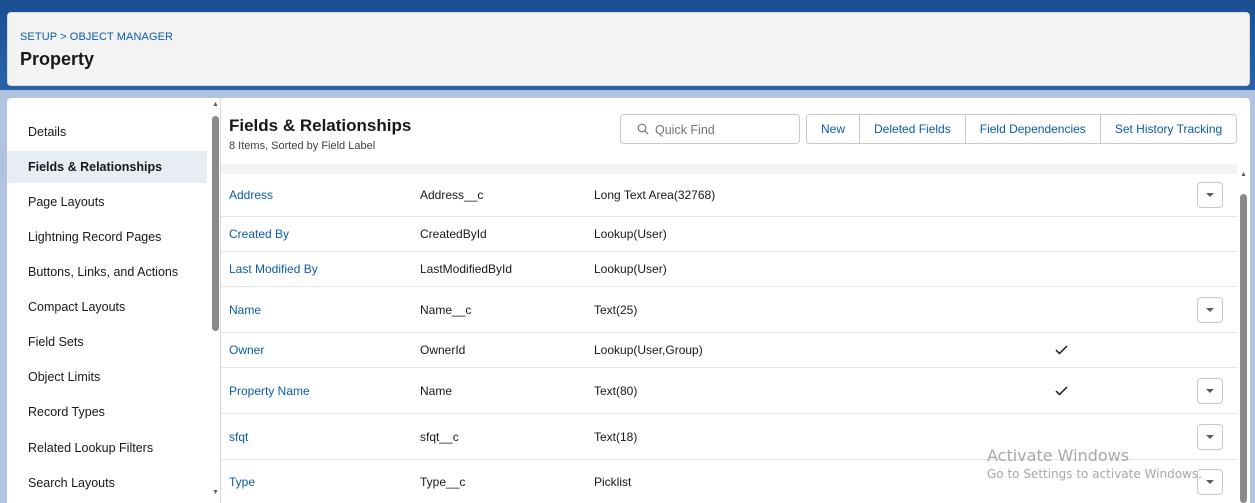 The height and width of the screenshot is (503, 1255). I want to click on sidebar-item-field-sets: Field Sets, so click(107, 342).